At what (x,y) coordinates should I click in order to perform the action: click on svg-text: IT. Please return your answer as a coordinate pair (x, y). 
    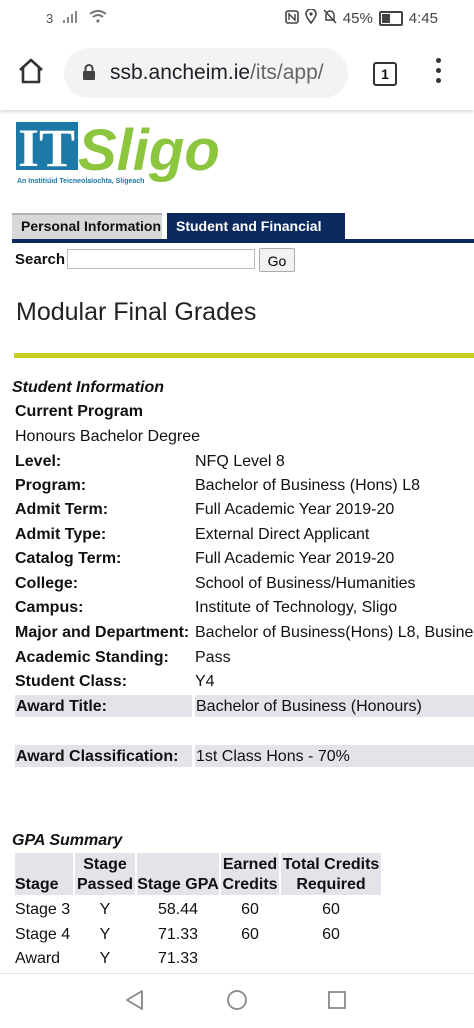
    Looking at the image, I should click on (46, 148).